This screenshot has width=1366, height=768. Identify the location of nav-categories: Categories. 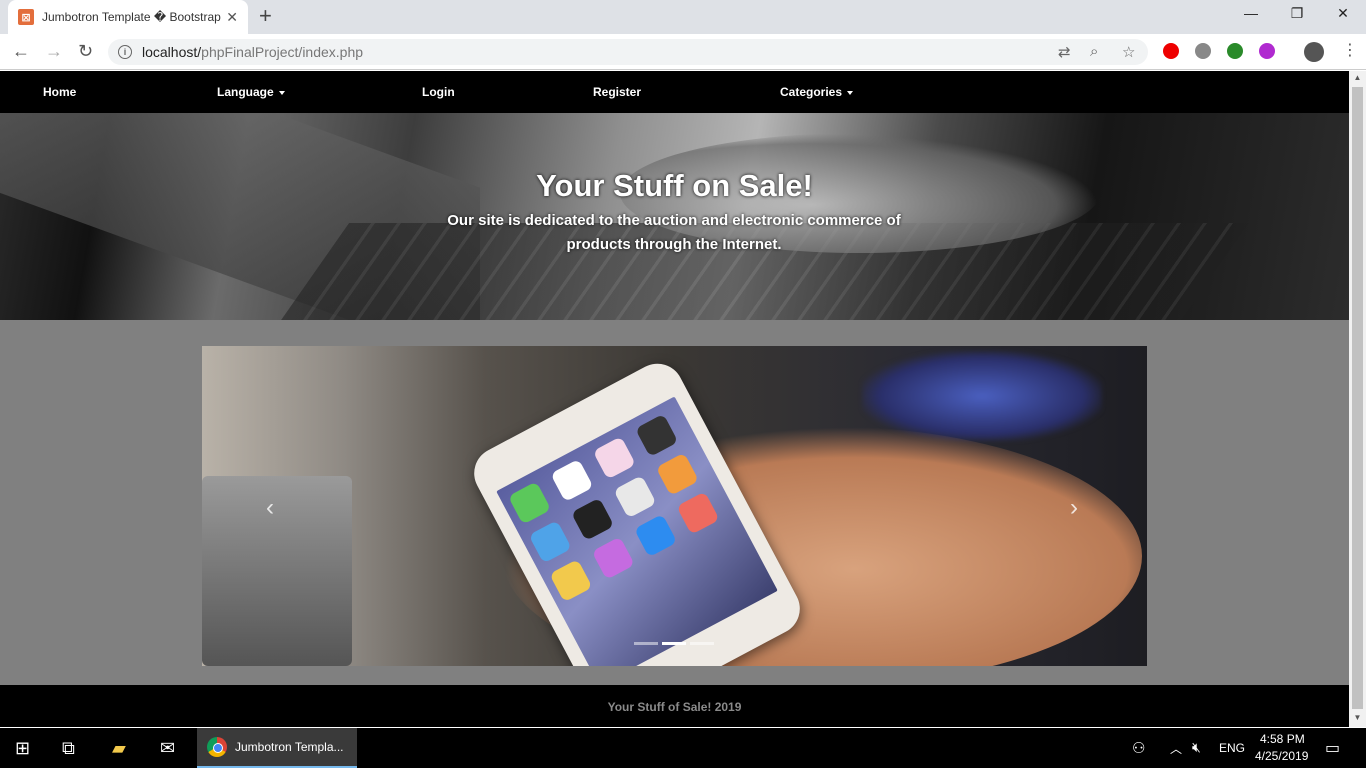
(817, 92).